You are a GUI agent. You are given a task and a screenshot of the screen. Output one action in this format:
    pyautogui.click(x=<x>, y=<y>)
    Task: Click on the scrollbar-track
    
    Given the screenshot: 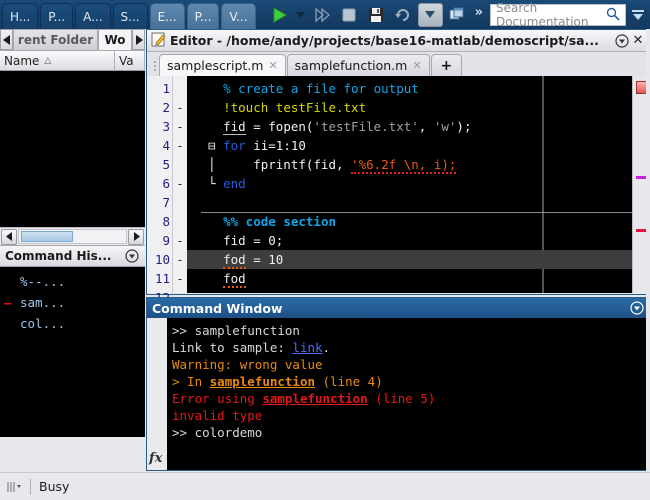 What is the action you would take?
    pyautogui.click(x=72, y=236)
    